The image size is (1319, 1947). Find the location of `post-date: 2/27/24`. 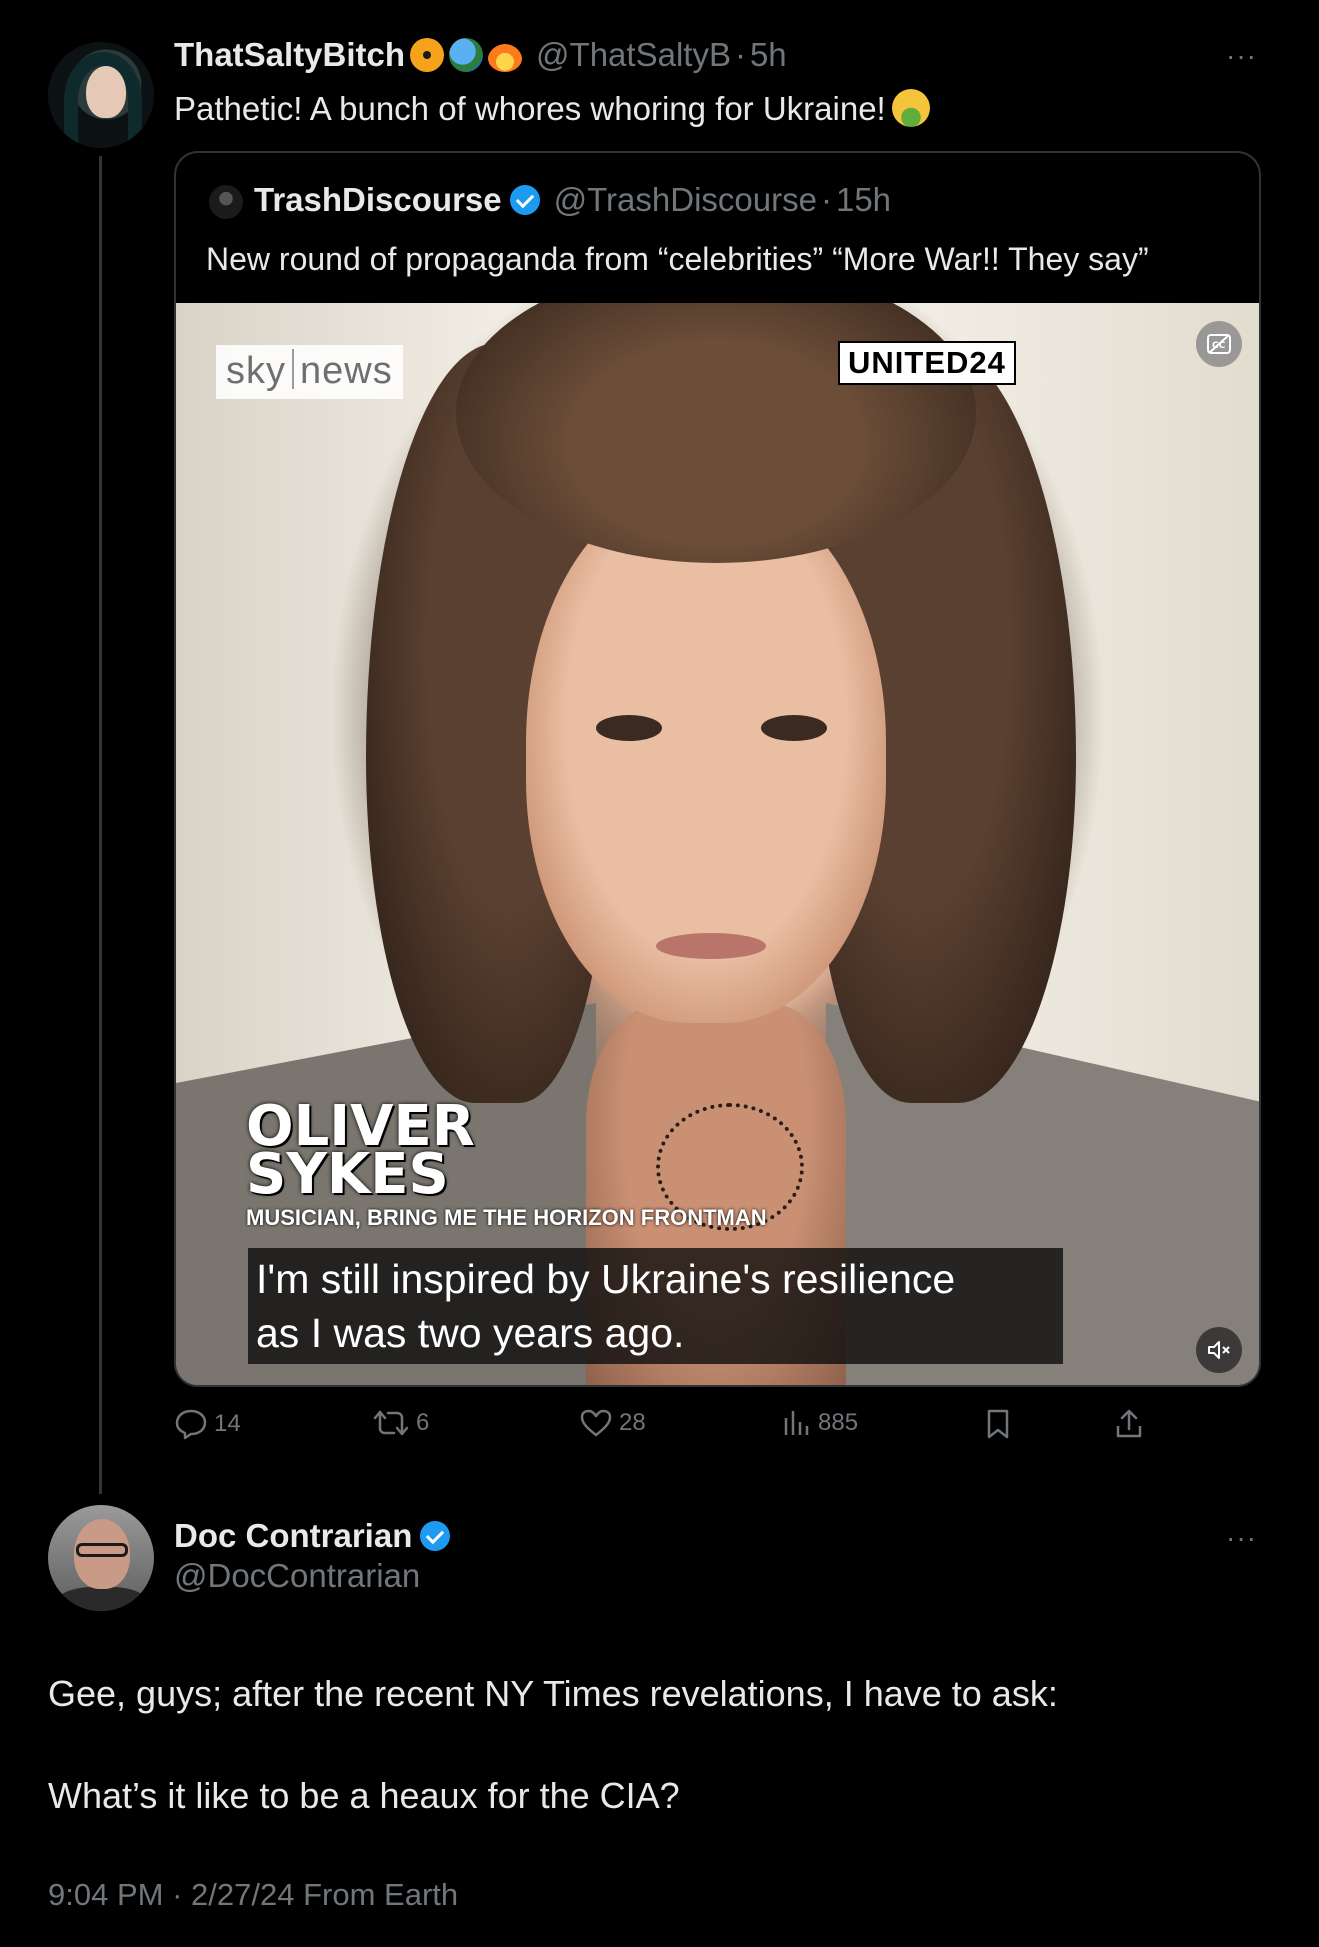

post-date: 2/27/24 is located at coordinates (242, 1894).